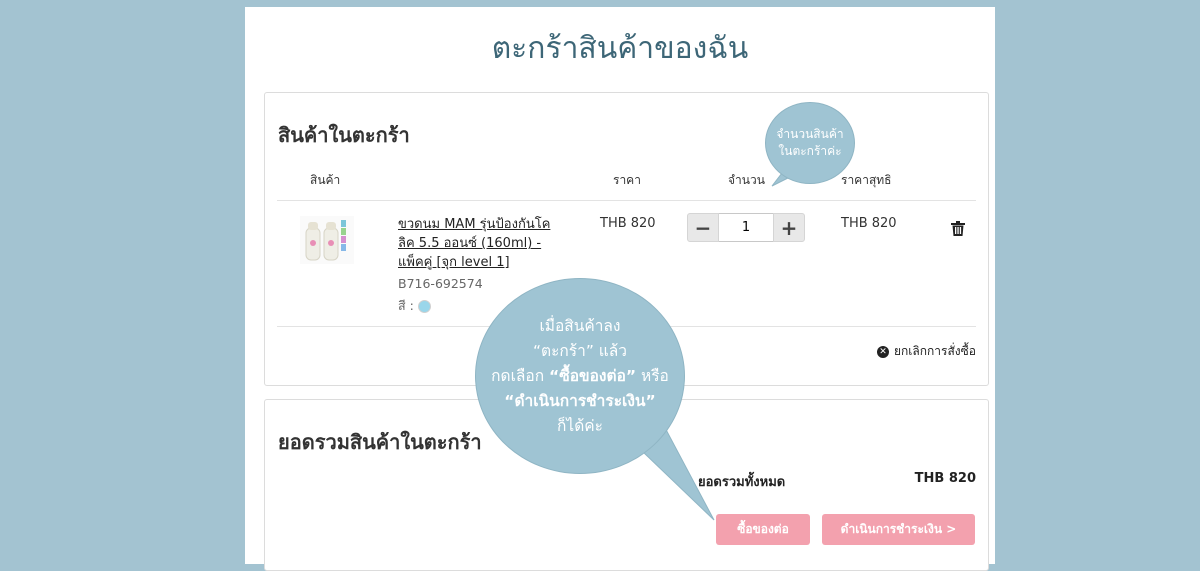 The height and width of the screenshot is (571, 1200). I want to click on checkout-hint-line3-pre: กดเลือก, so click(520, 375).